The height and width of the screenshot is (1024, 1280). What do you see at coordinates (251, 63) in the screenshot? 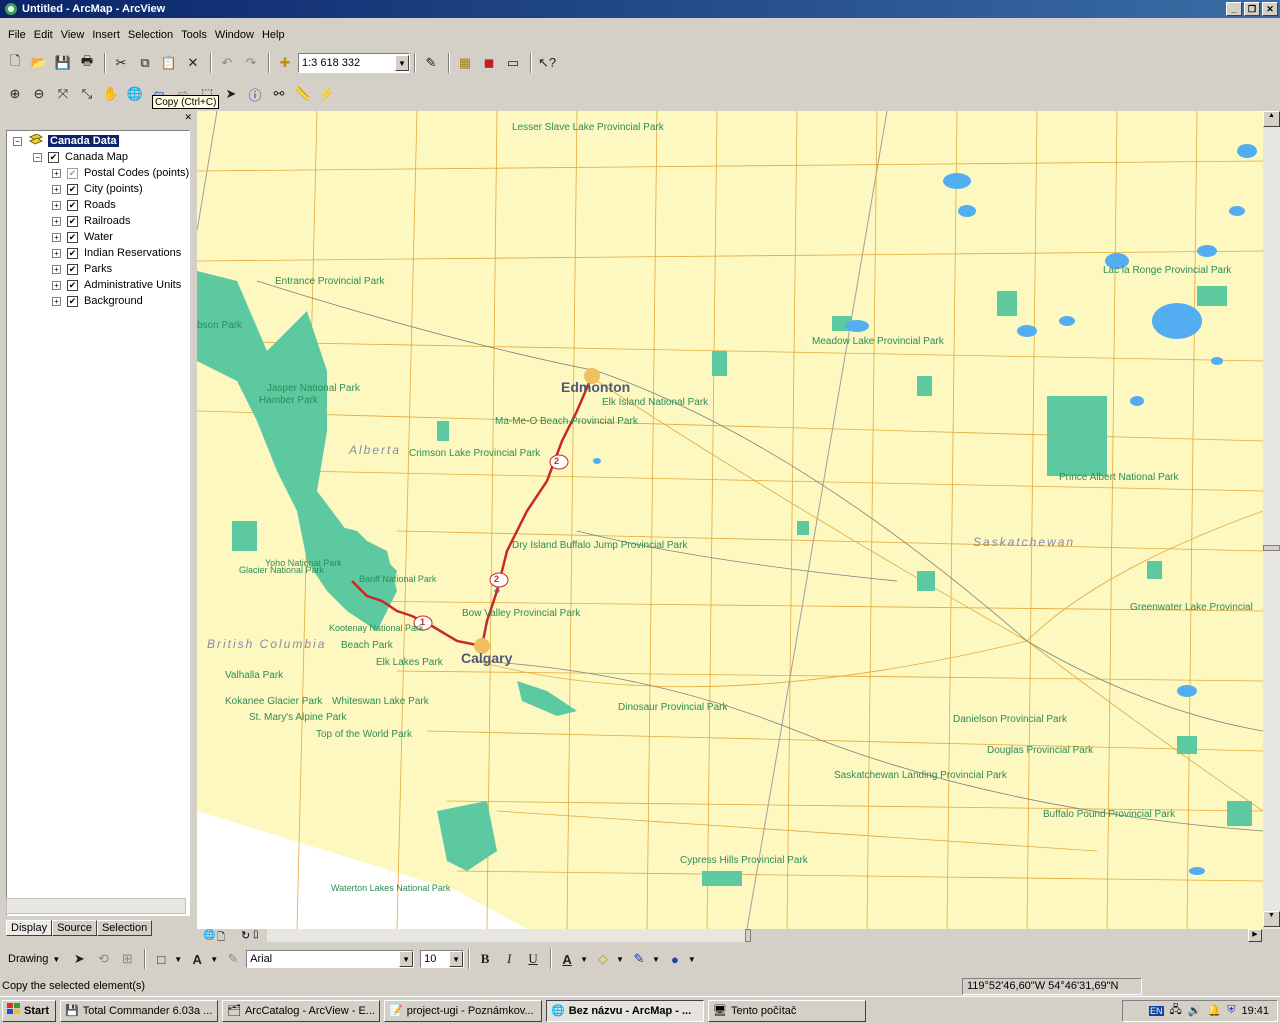
I see `redo-icon: ↷` at bounding box center [251, 63].